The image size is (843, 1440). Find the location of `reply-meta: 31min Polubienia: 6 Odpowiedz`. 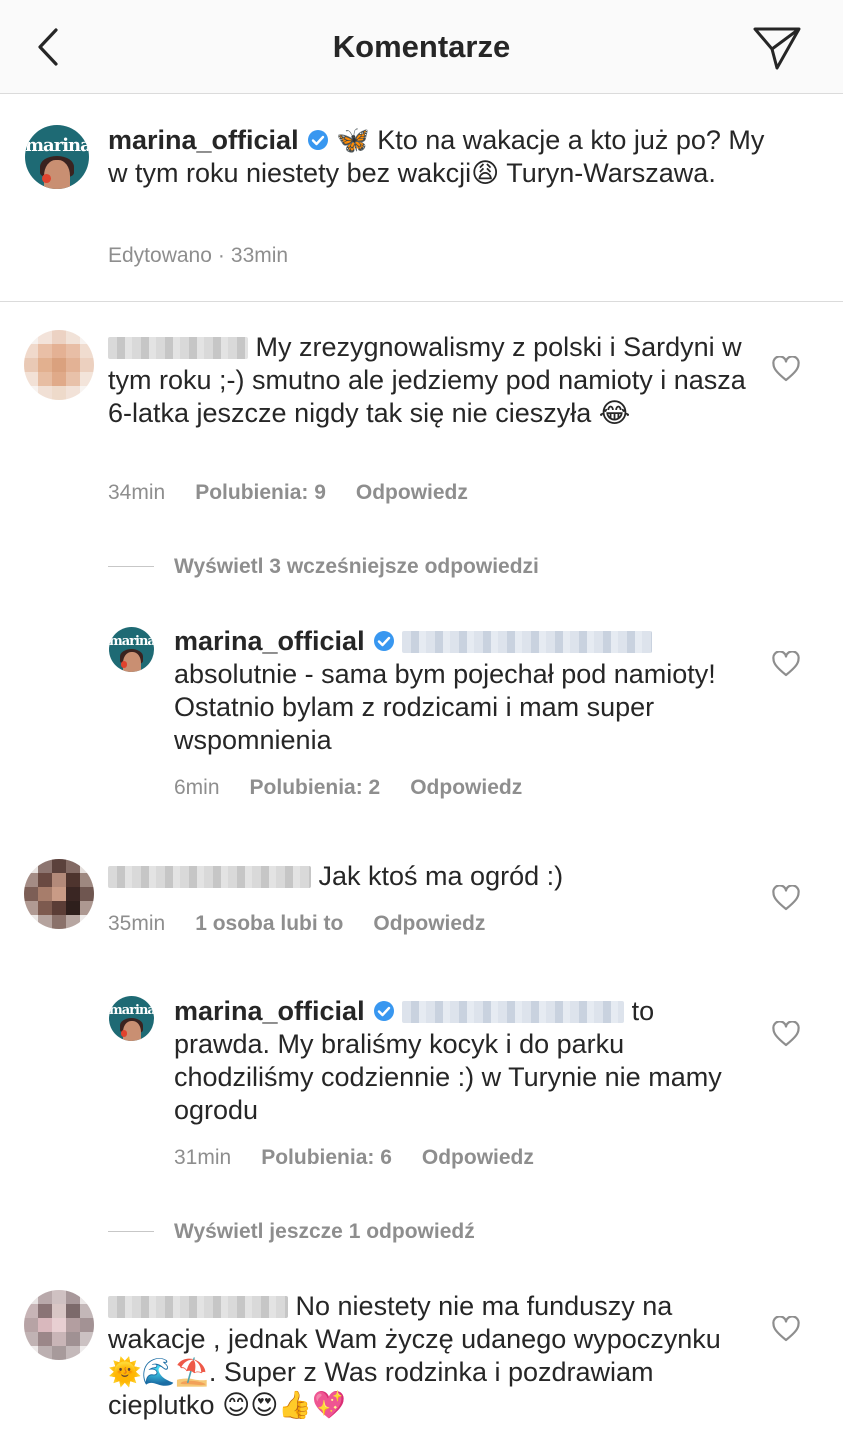

reply-meta: 31min Polubienia: 6 Odpowiedz is located at coordinates (369, 1158).